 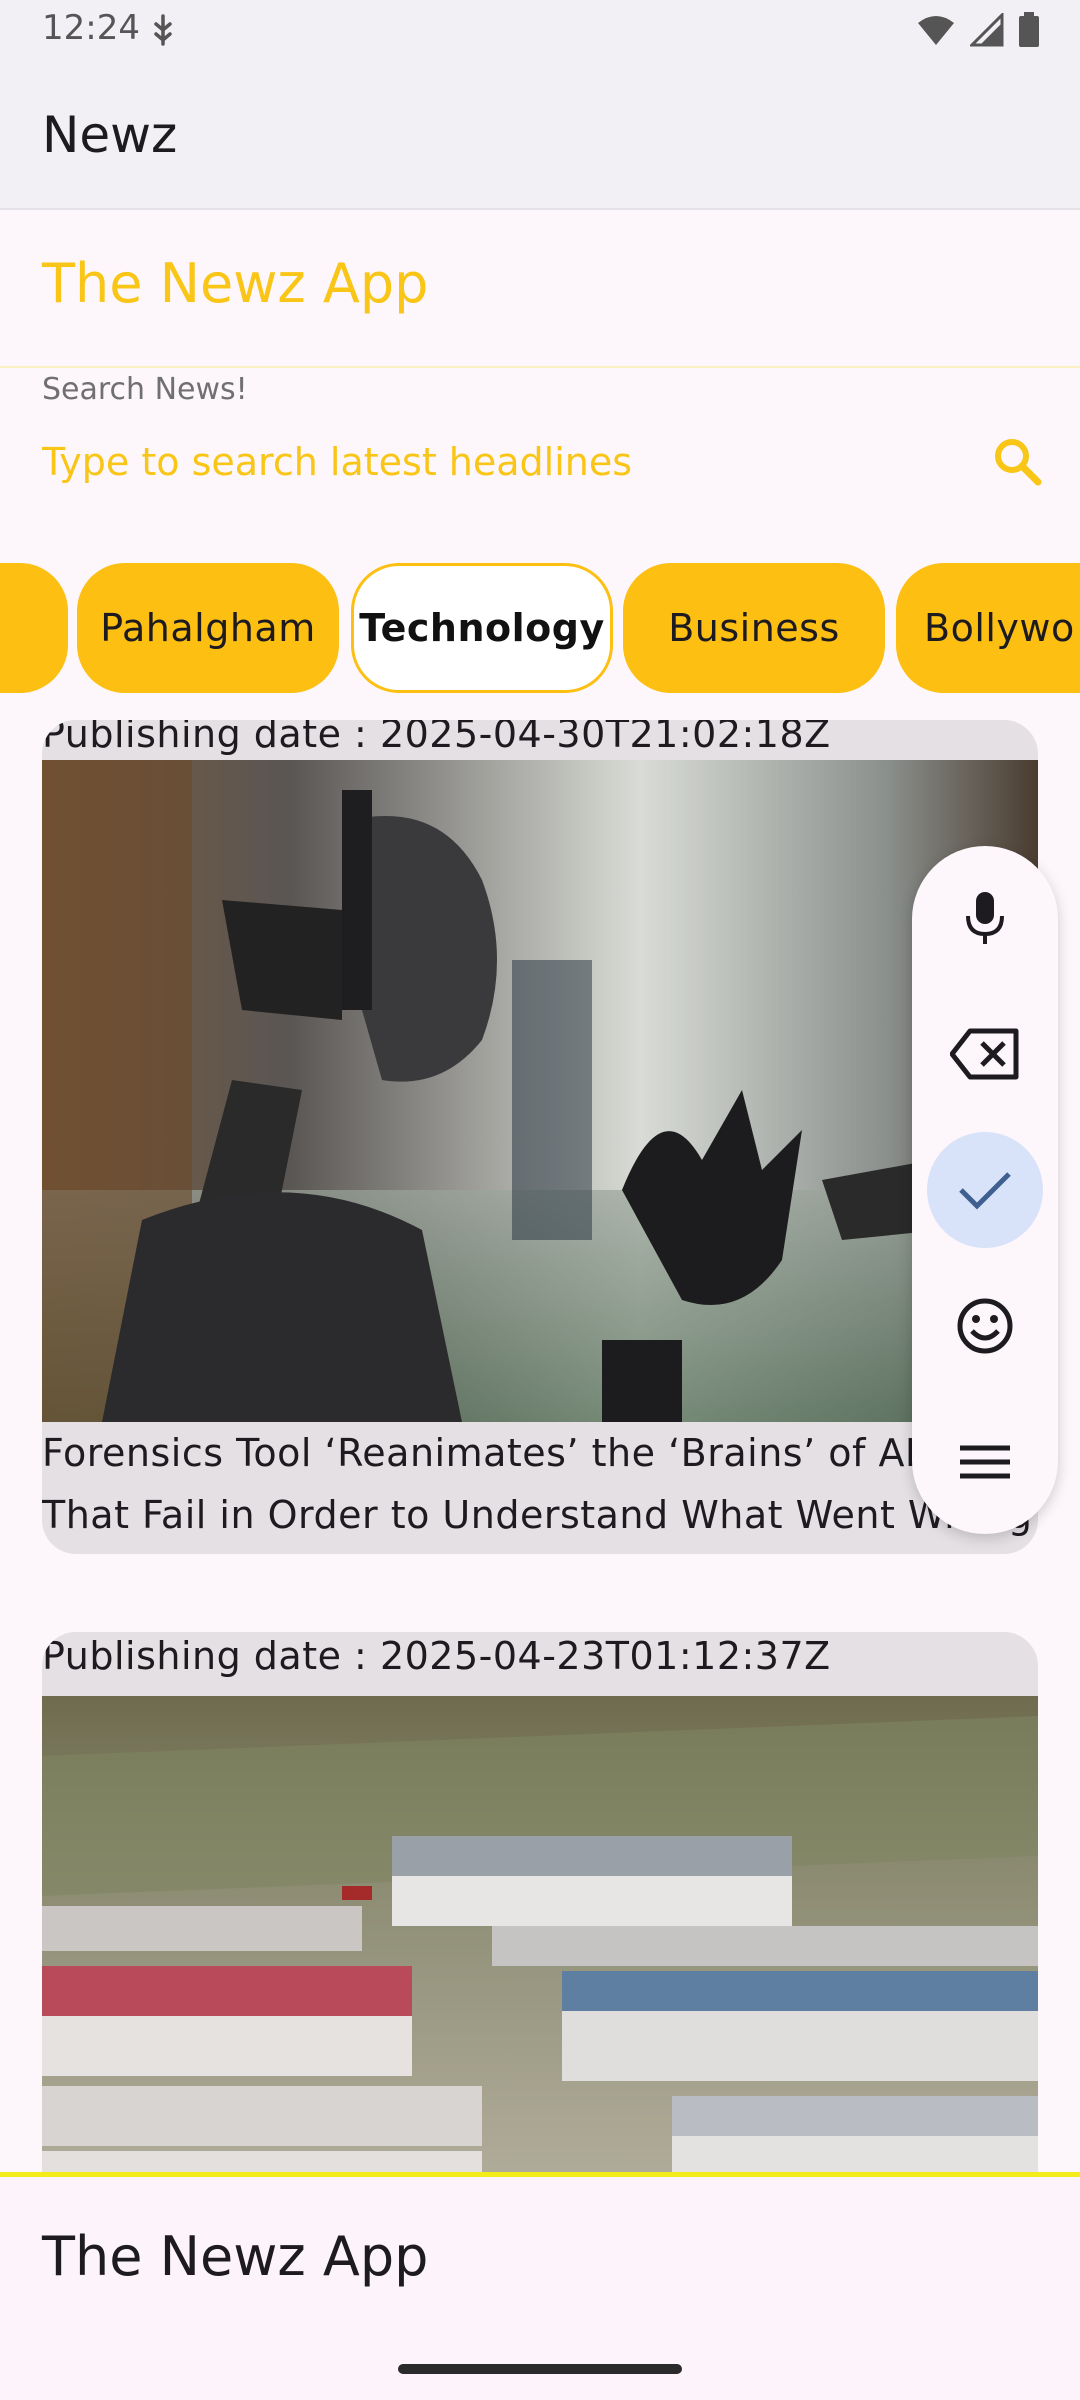 What do you see at coordinates (436, 1656) in the screenshot?
I see `publishing-date: Publishing date : 2025-04-23T01:12:37Z` at bounding box center [436, 1656].